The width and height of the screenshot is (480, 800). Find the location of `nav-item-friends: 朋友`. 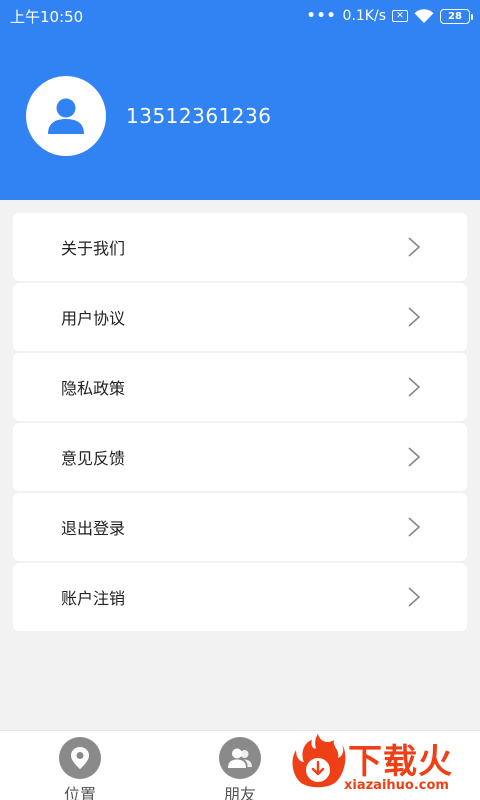

nav-item-friends: 朋友 is located at coordinates (240, 768).